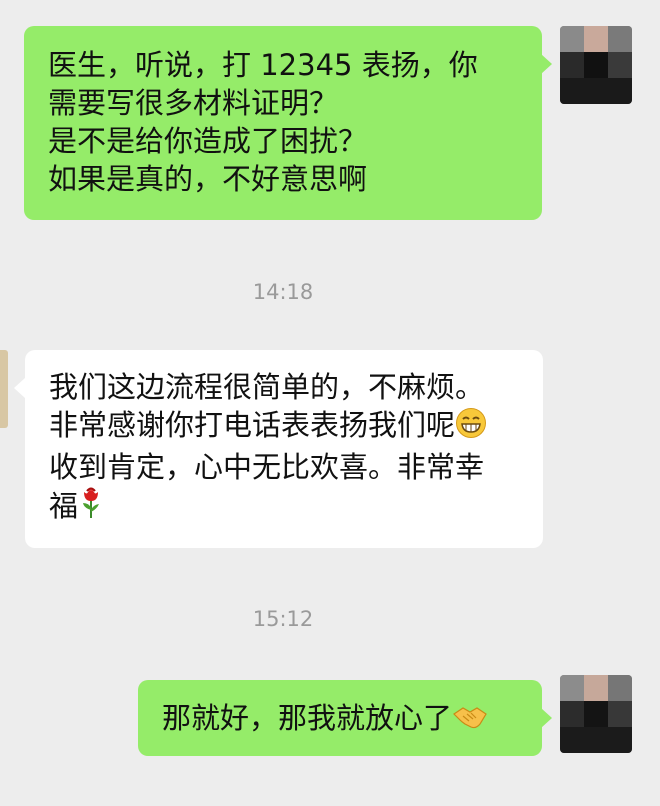 The height and width of the screenshot is (806, 660). Describe the element at coordinates (91, 507) in the screenshot. I see `rose-emoji` at that location.